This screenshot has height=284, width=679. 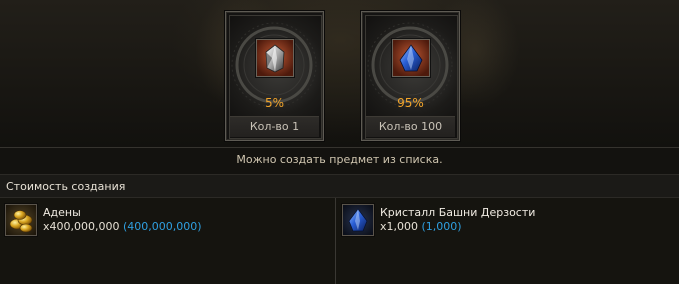 I want to click on result-slot-1: 5% Кол-во 1, so click(x=274, y=76).